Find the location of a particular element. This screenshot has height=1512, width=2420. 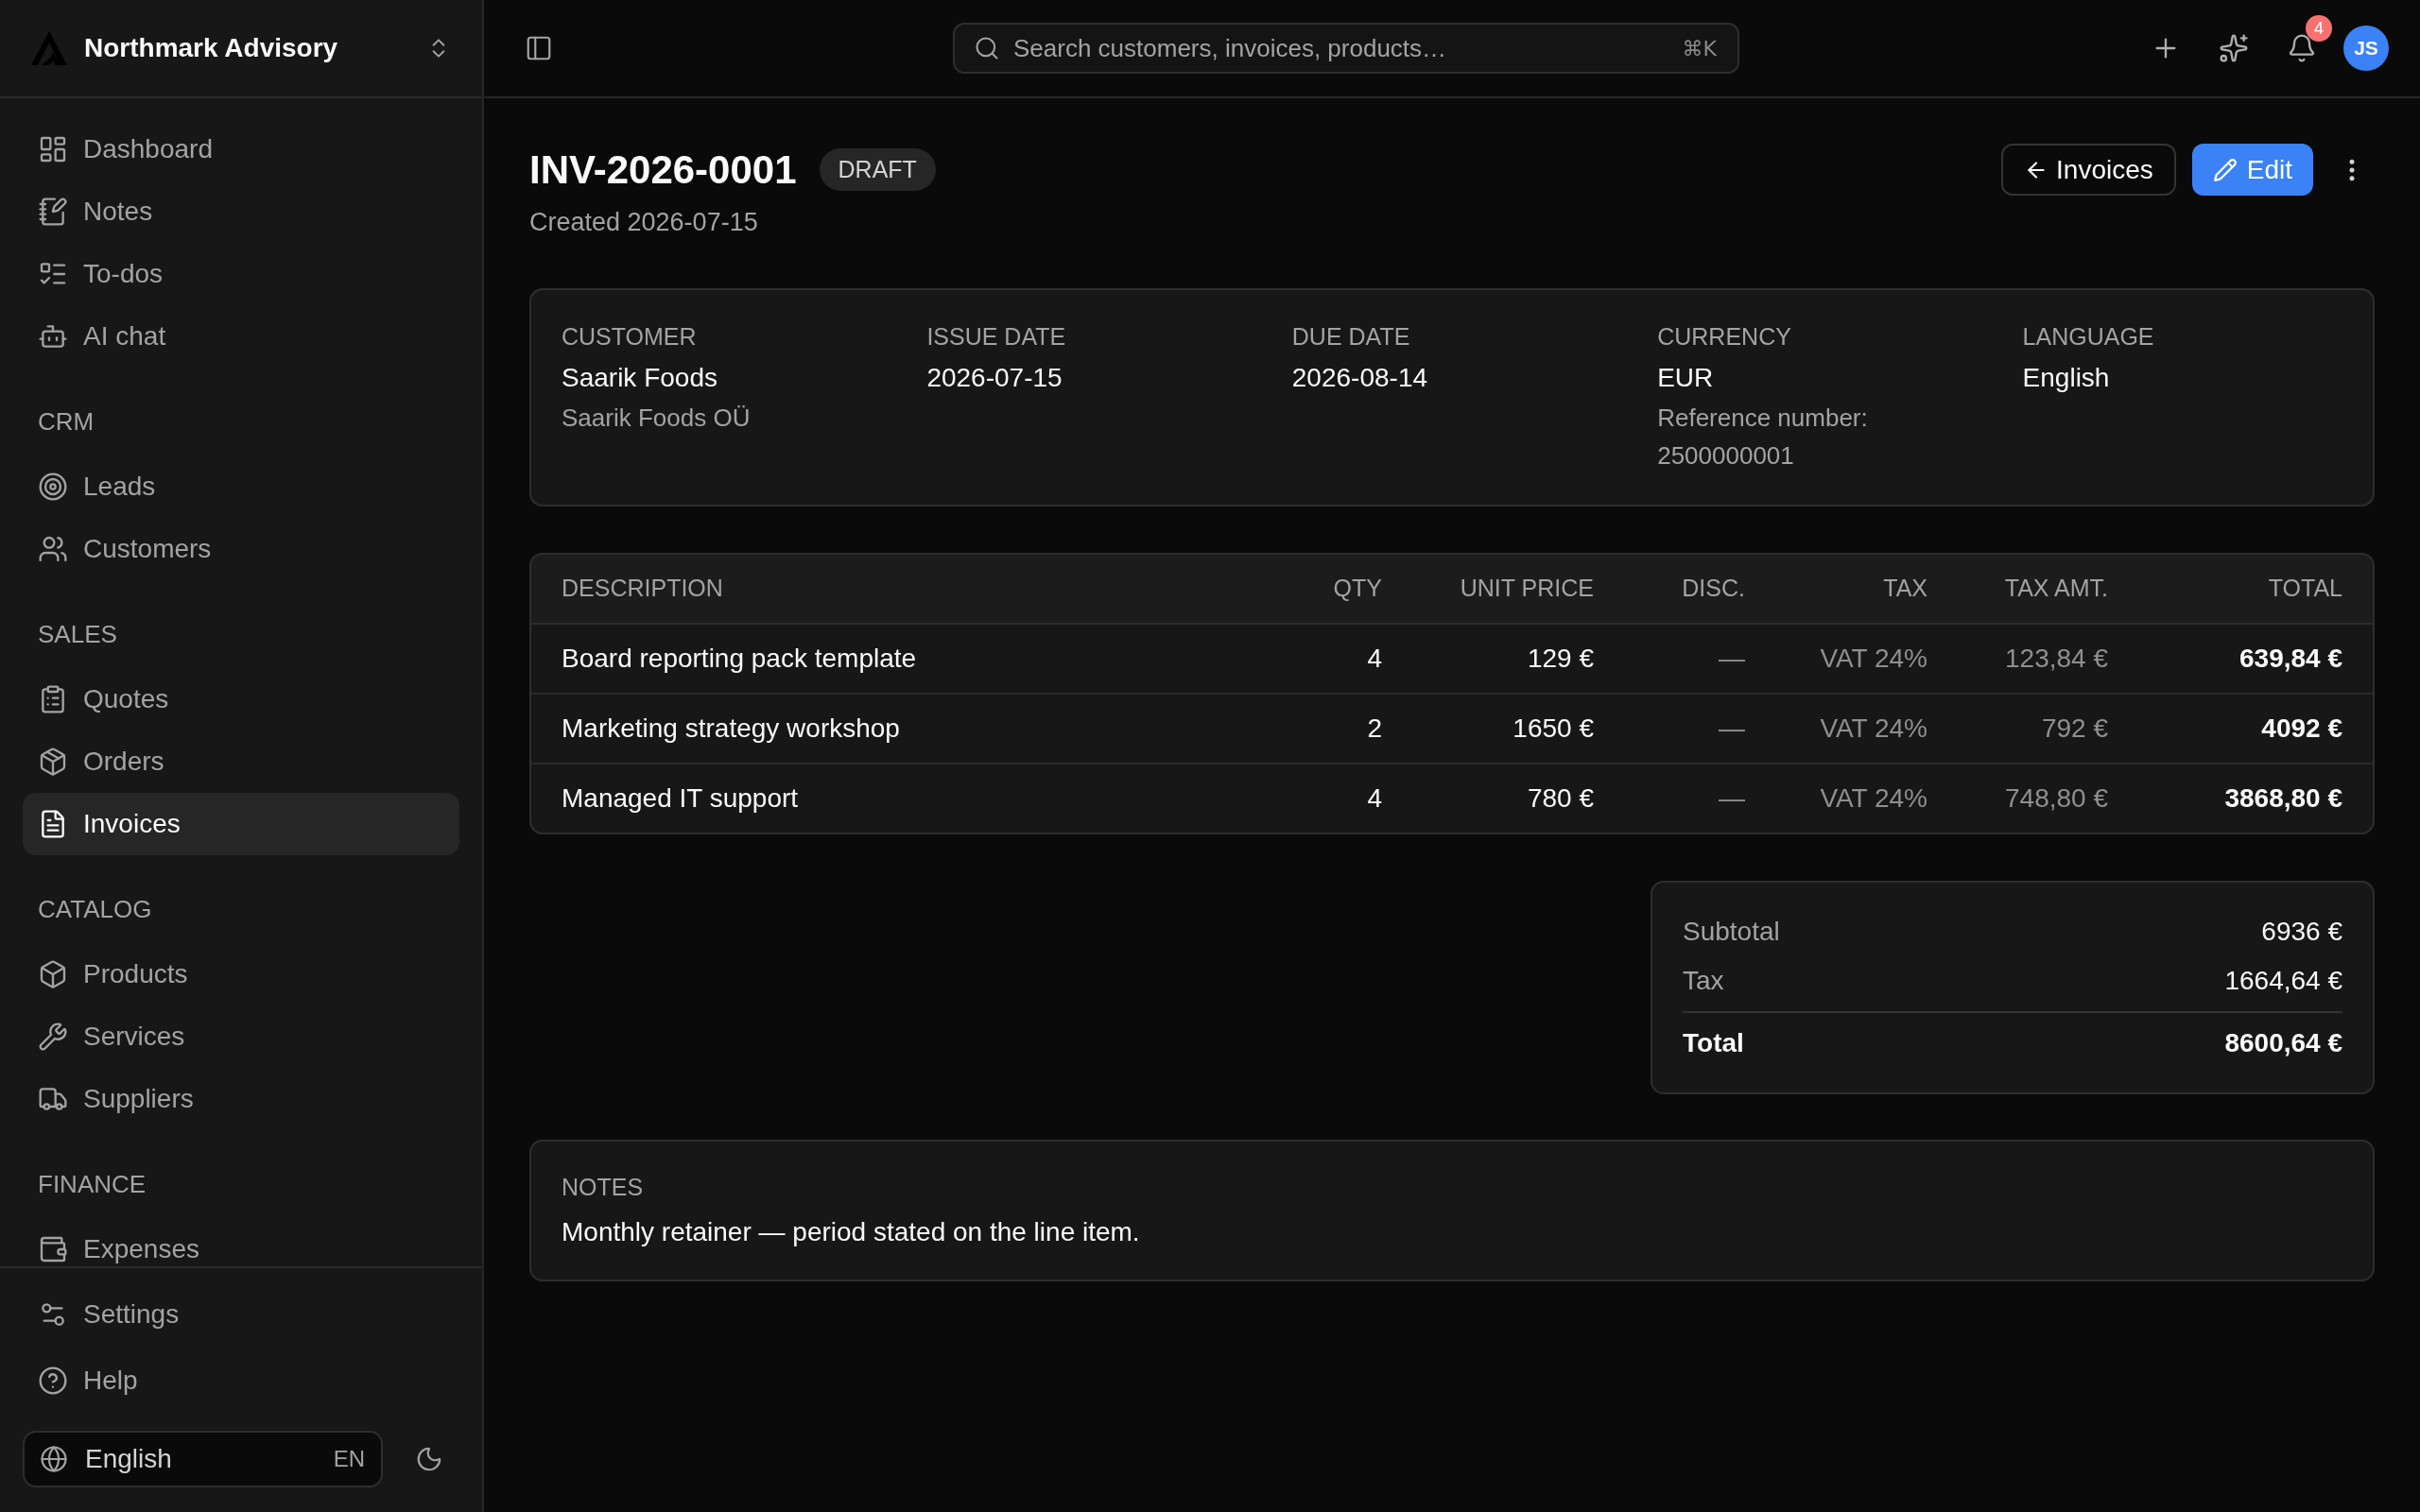

detail-subtext: Saarik Foods OÜ is located at coordinates (656, 418).